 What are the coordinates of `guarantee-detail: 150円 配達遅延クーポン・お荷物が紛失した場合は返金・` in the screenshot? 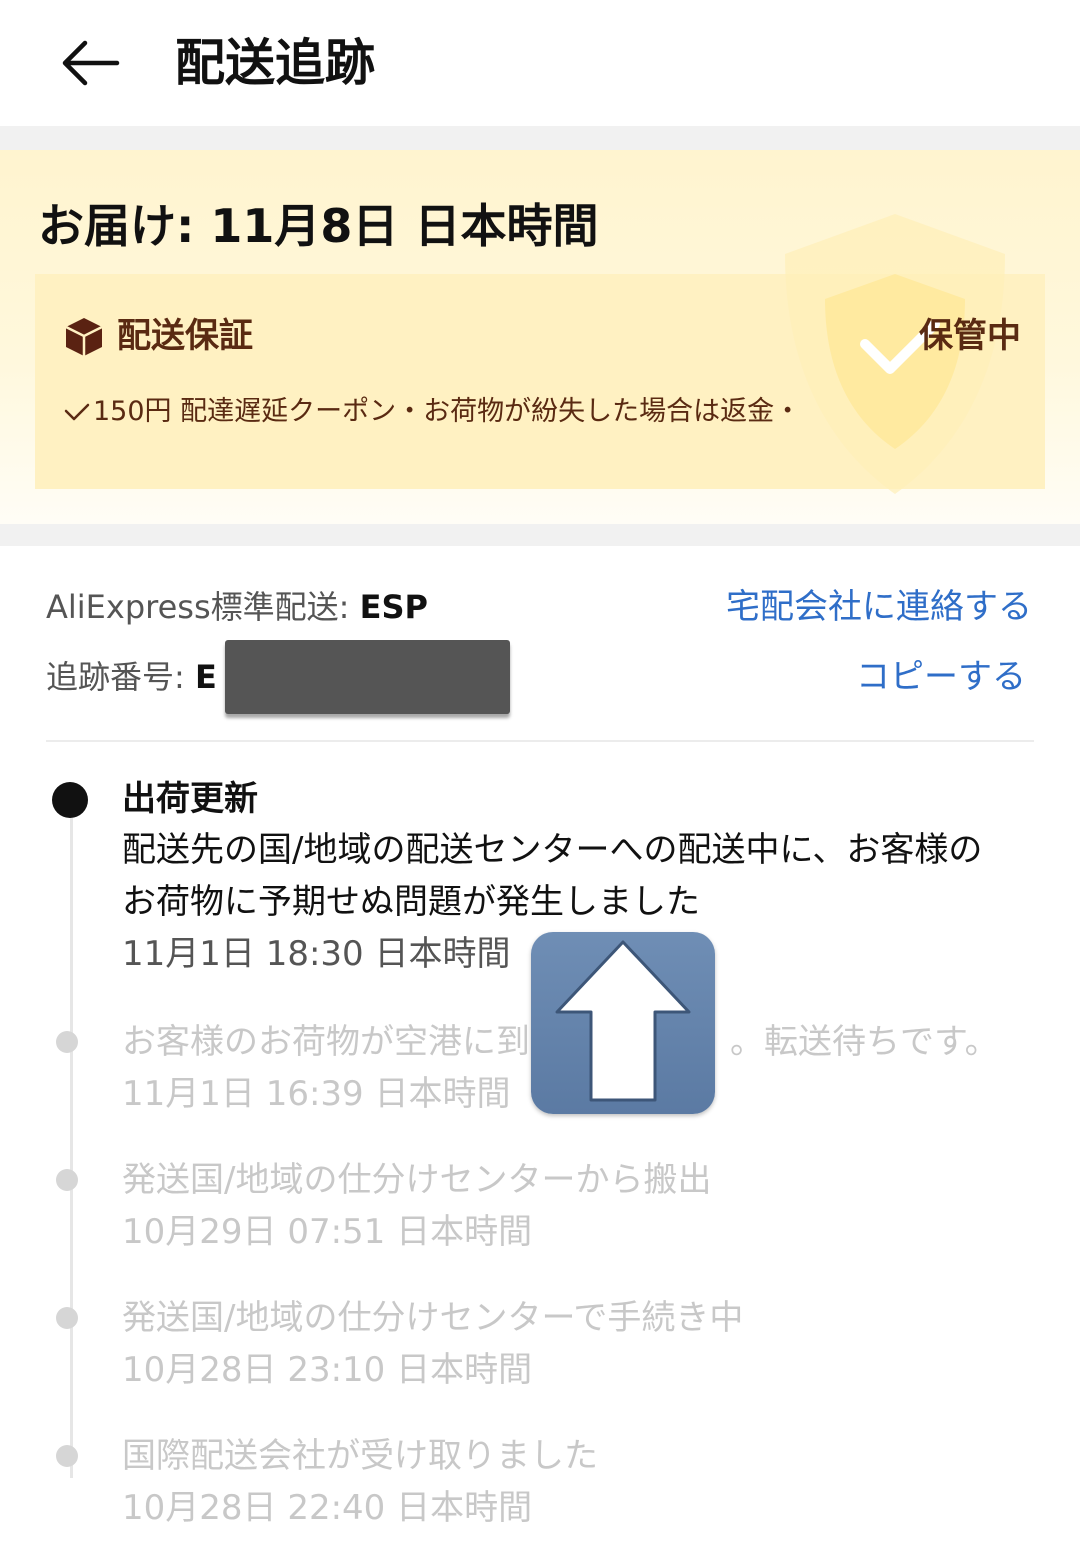 It's located at (432, 412).